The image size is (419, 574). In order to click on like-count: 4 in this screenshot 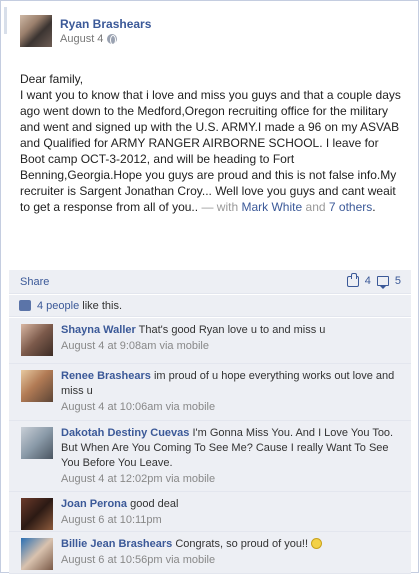, I will do `click(368, 281)`.